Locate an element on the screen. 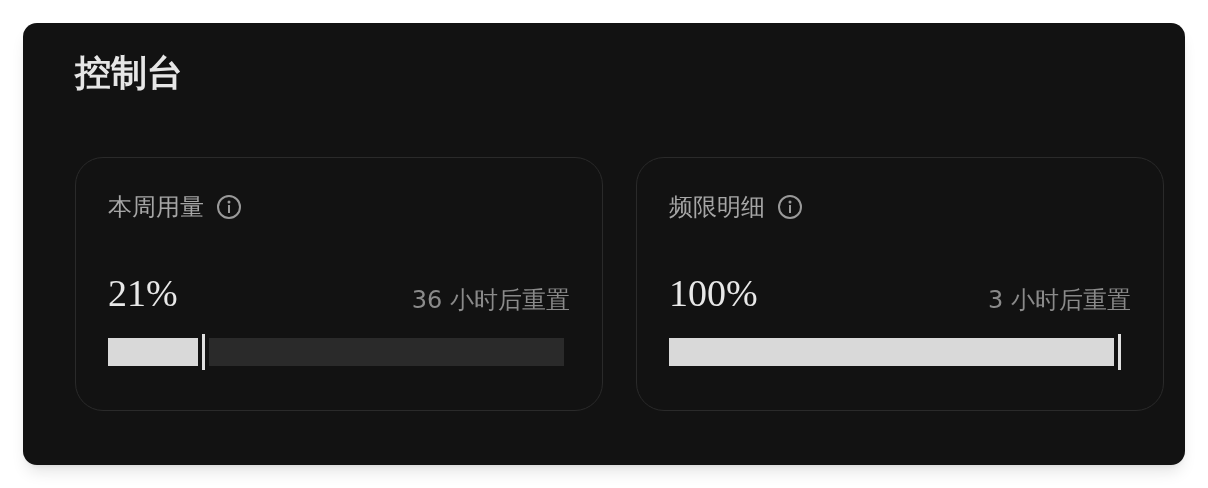 This screenshot has width=1208, height=488. reset-time: 3 小时后重置 is located at coordinates (1059, 300).